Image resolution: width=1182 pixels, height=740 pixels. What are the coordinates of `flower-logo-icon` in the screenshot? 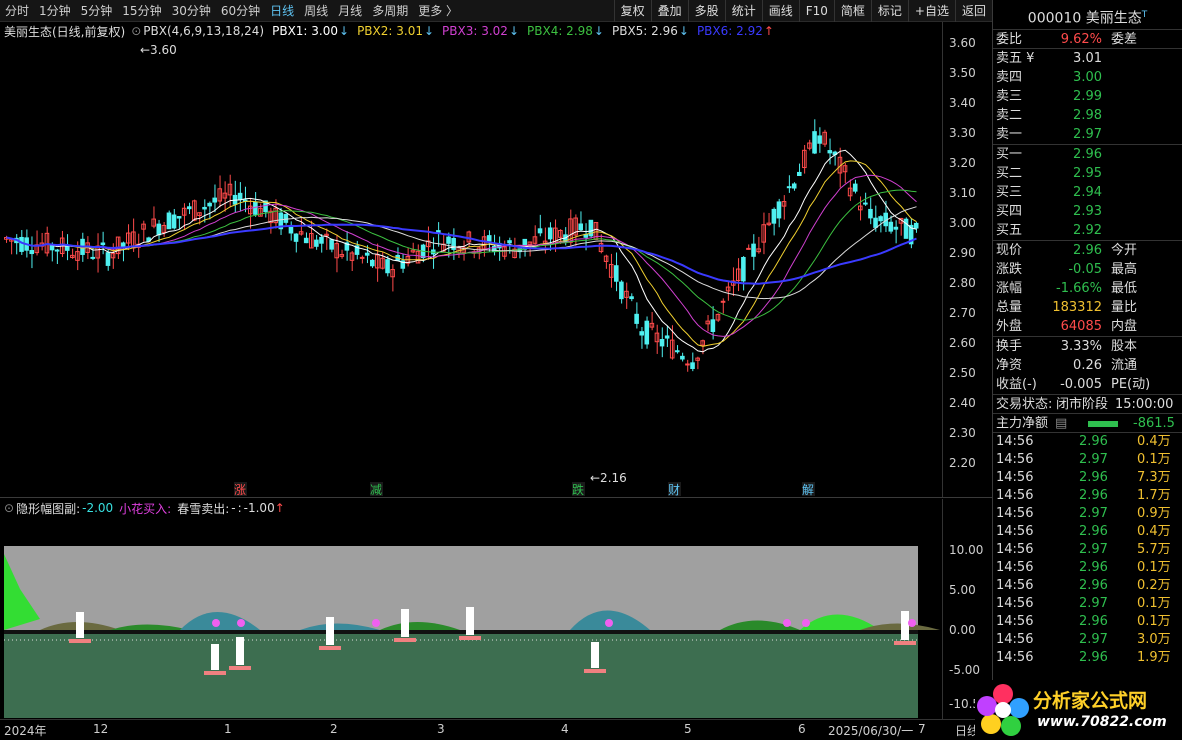 It's located at (1003, 710).